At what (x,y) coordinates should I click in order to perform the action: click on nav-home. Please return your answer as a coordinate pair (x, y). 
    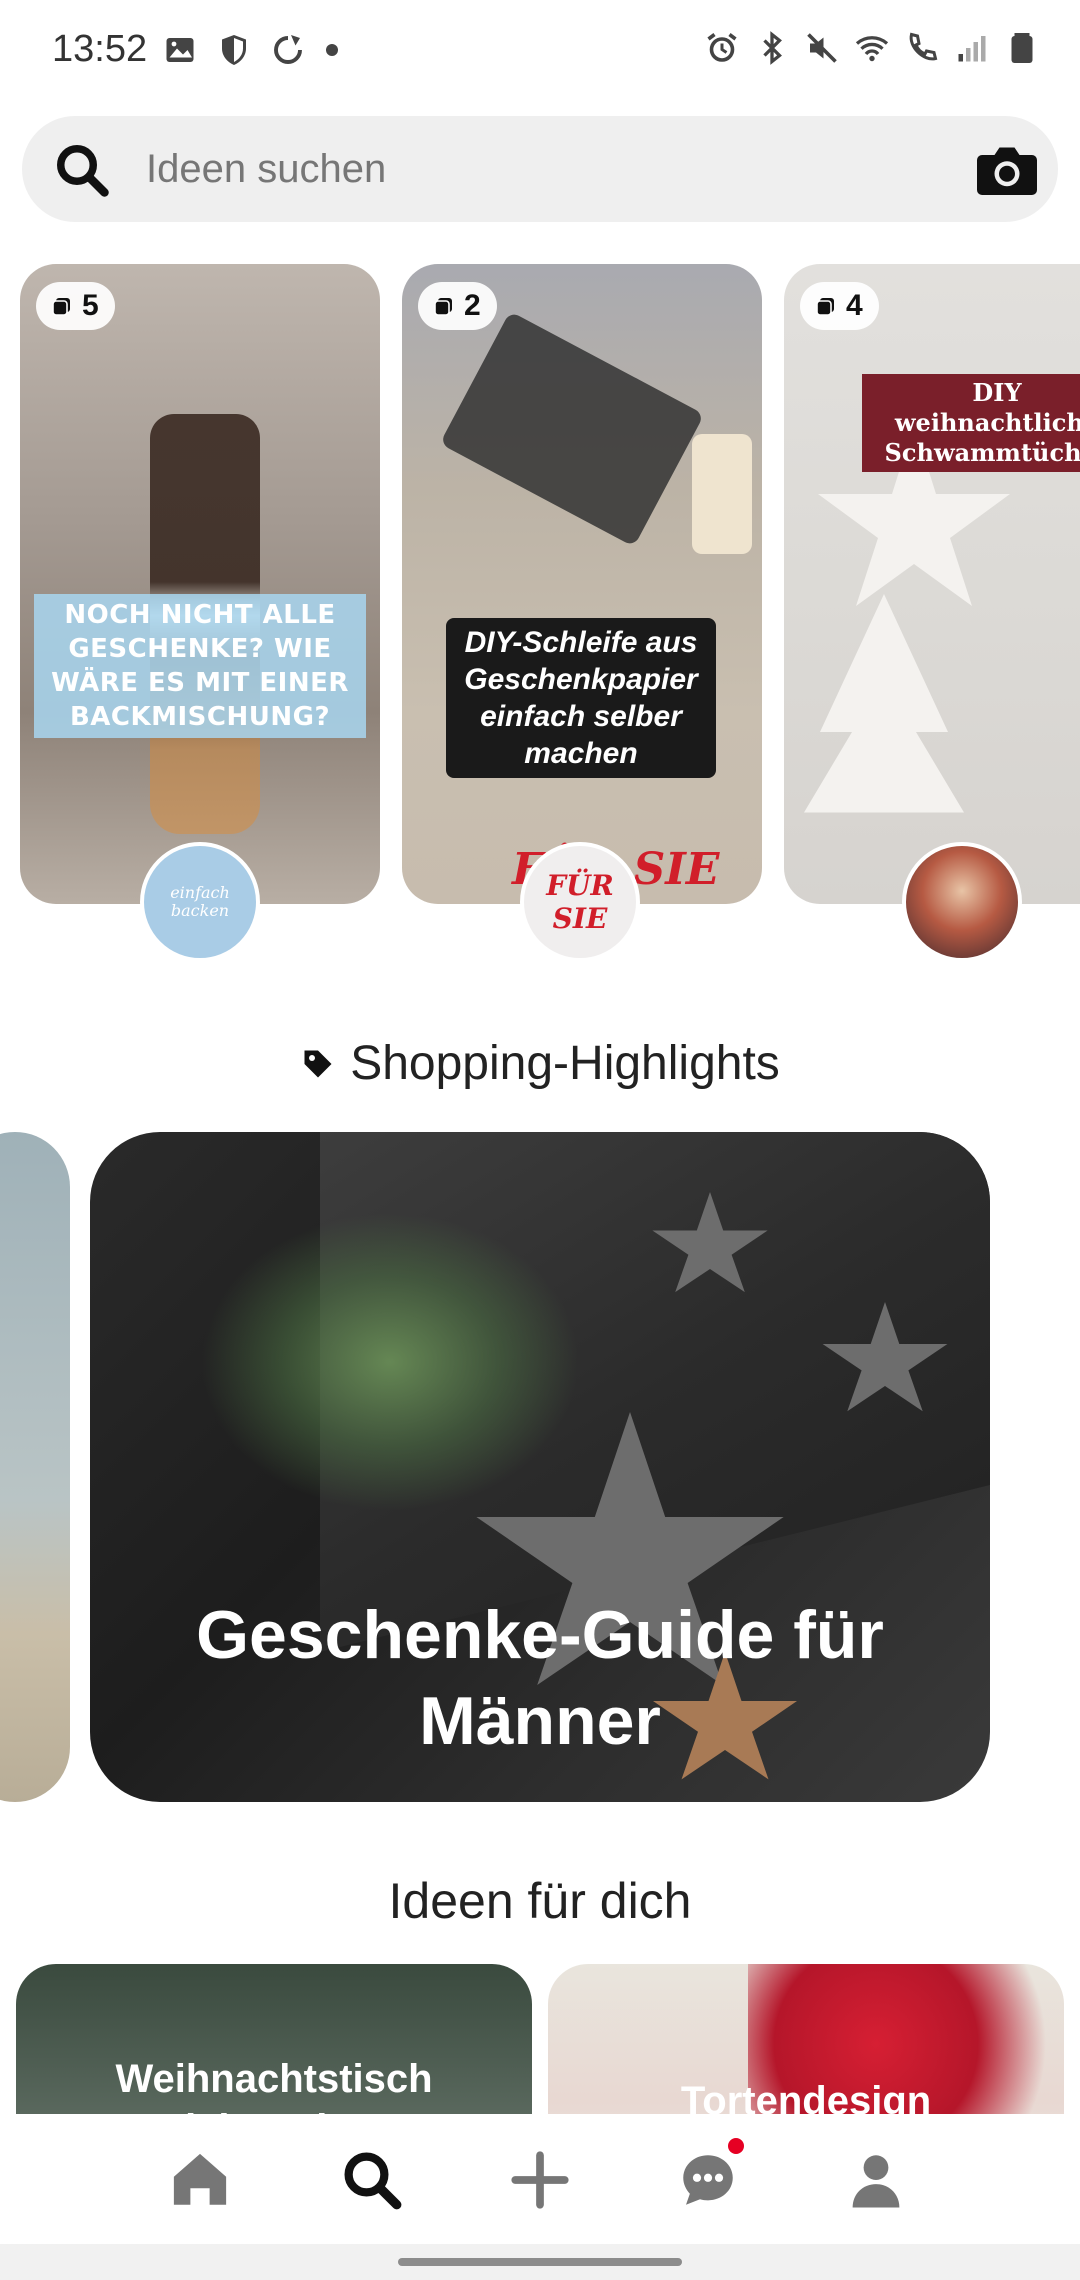
    Looking at the image, I should click on (200, 2180).